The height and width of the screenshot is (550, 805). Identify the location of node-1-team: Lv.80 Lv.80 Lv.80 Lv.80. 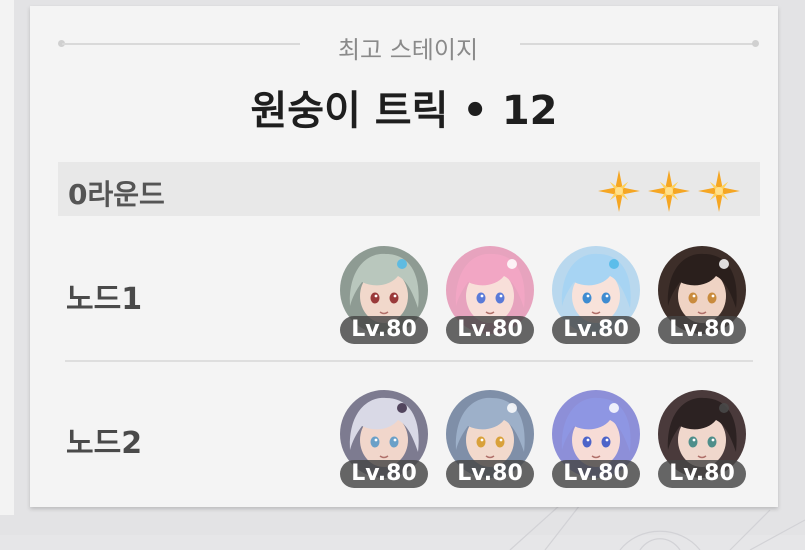
(552, 296).